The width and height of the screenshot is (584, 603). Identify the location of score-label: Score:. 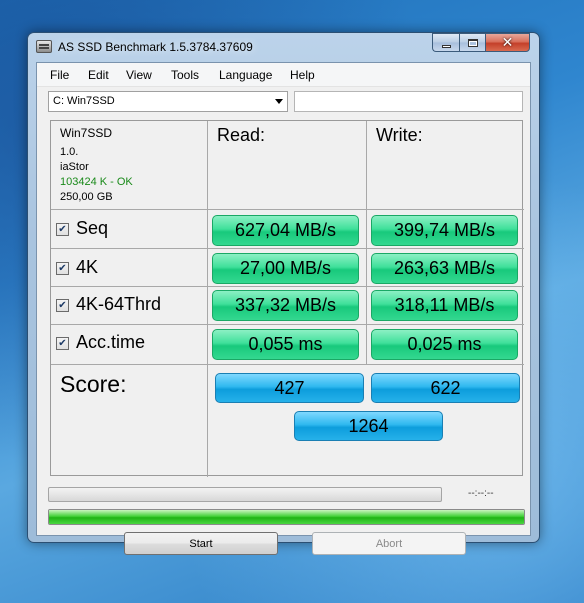
(93, 384).